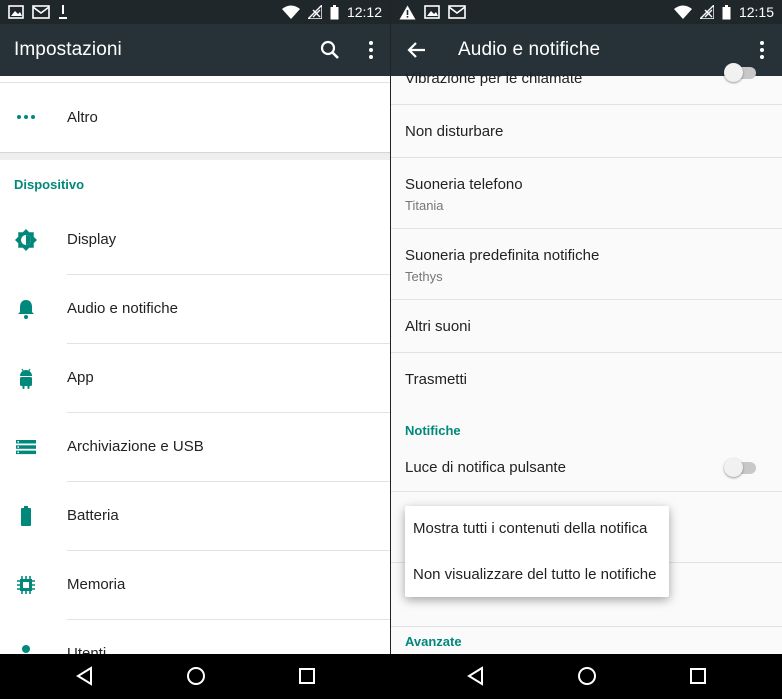  Describe the element at coordinates (68, 49) in the screenshot. I see `page-title: Impostazioni` at that location.